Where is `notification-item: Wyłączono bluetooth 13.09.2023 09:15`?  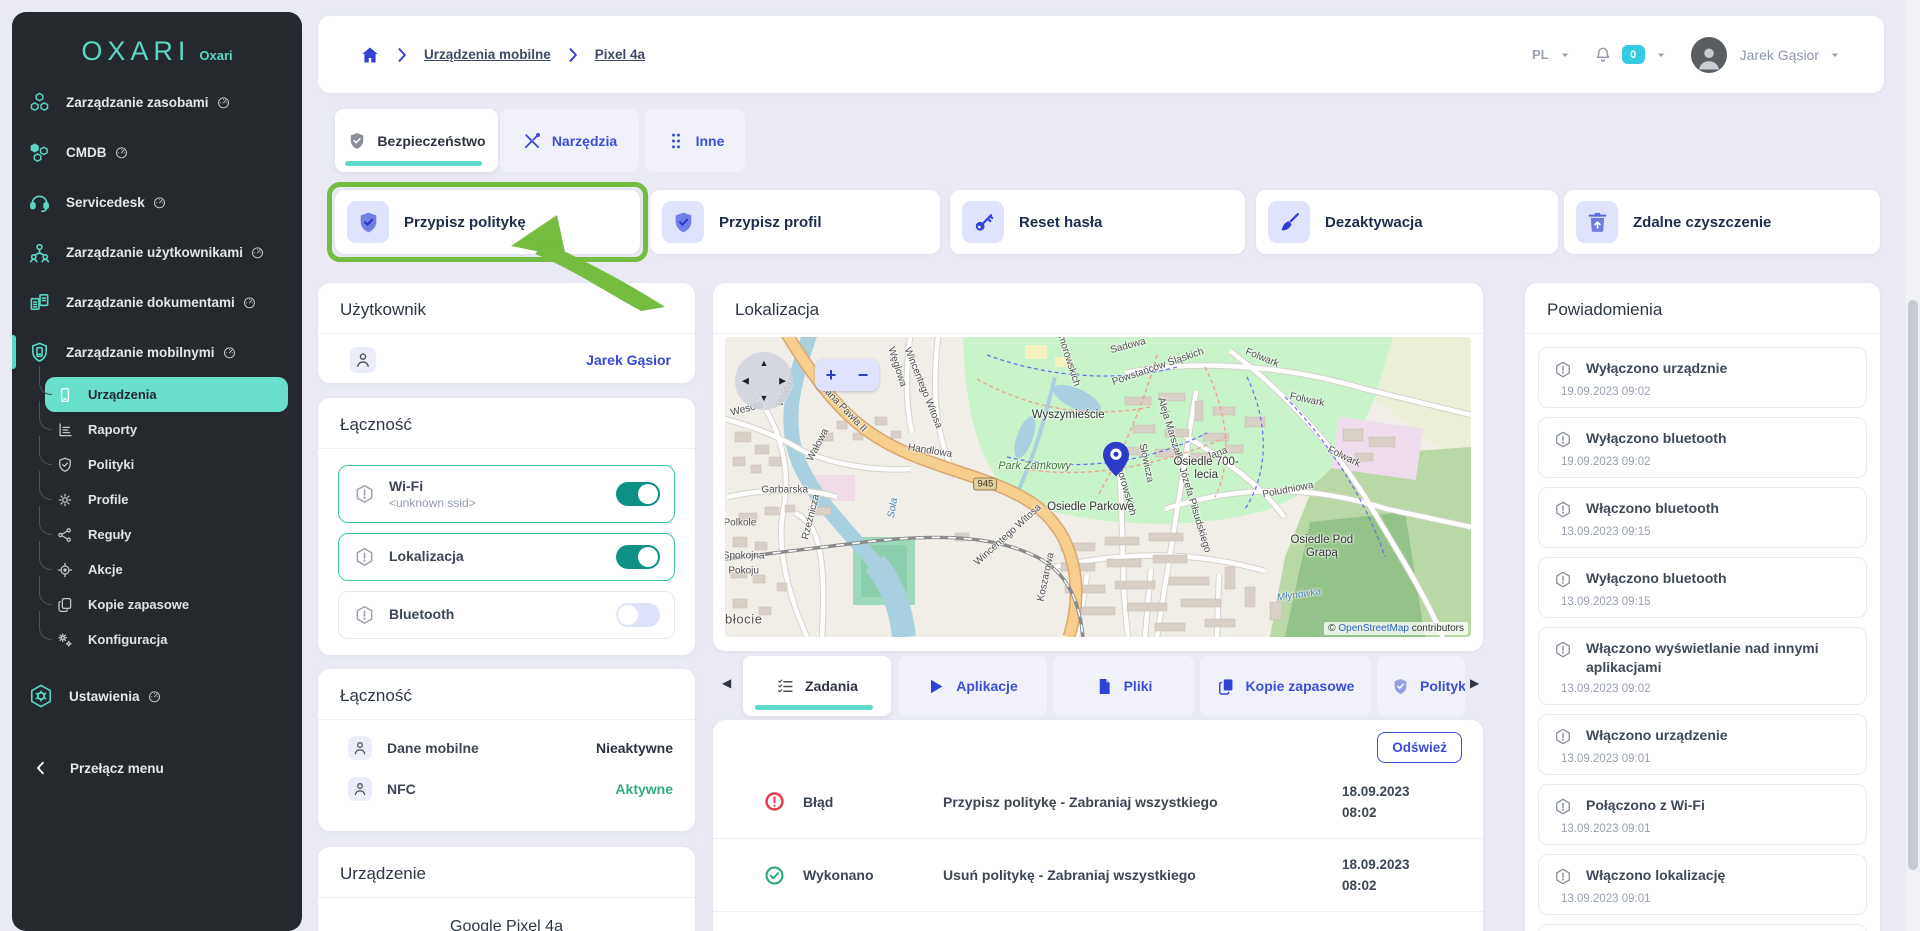
notification-item: Wyłączono bluetooth 13.09.2023 09:15 is located at coordinates (1702, 587).